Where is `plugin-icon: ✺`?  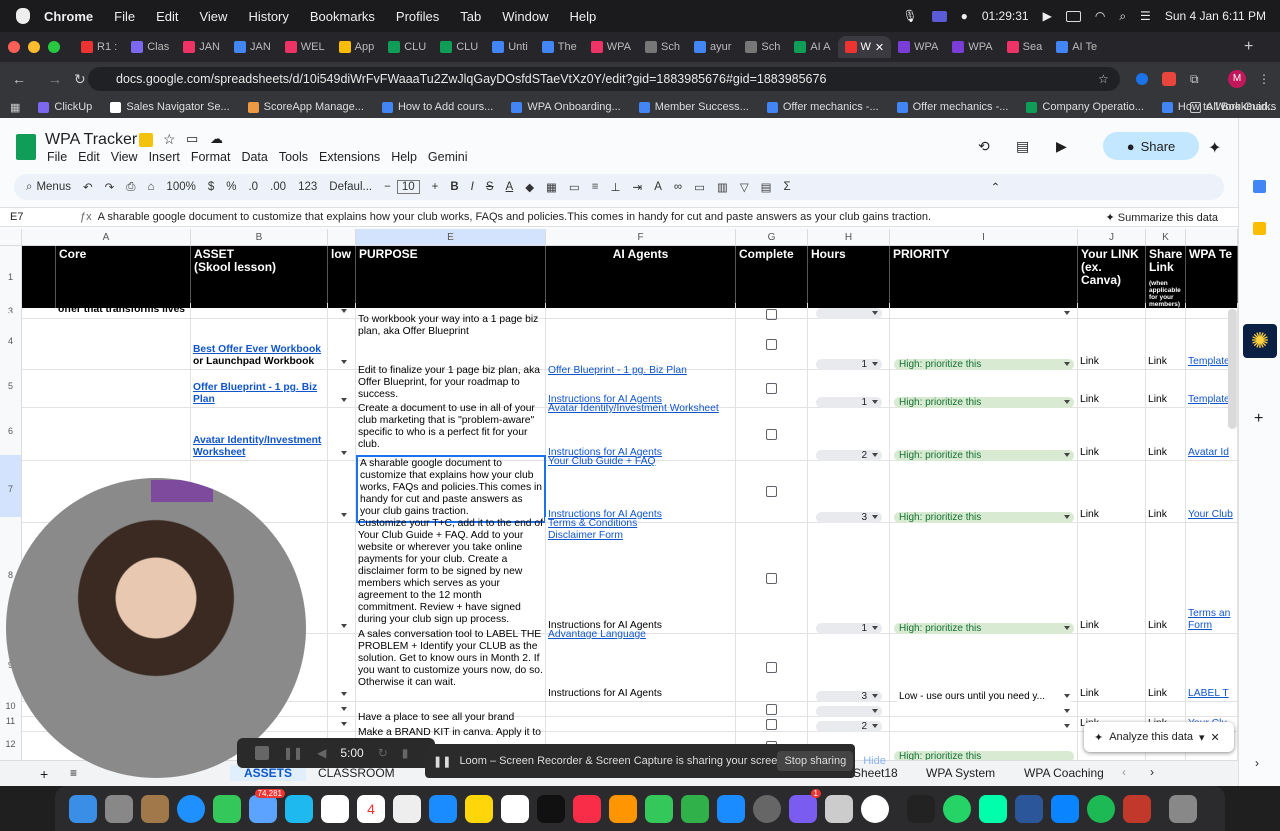
plugin-icon: ✺ is located at coordinates (1260, 341).